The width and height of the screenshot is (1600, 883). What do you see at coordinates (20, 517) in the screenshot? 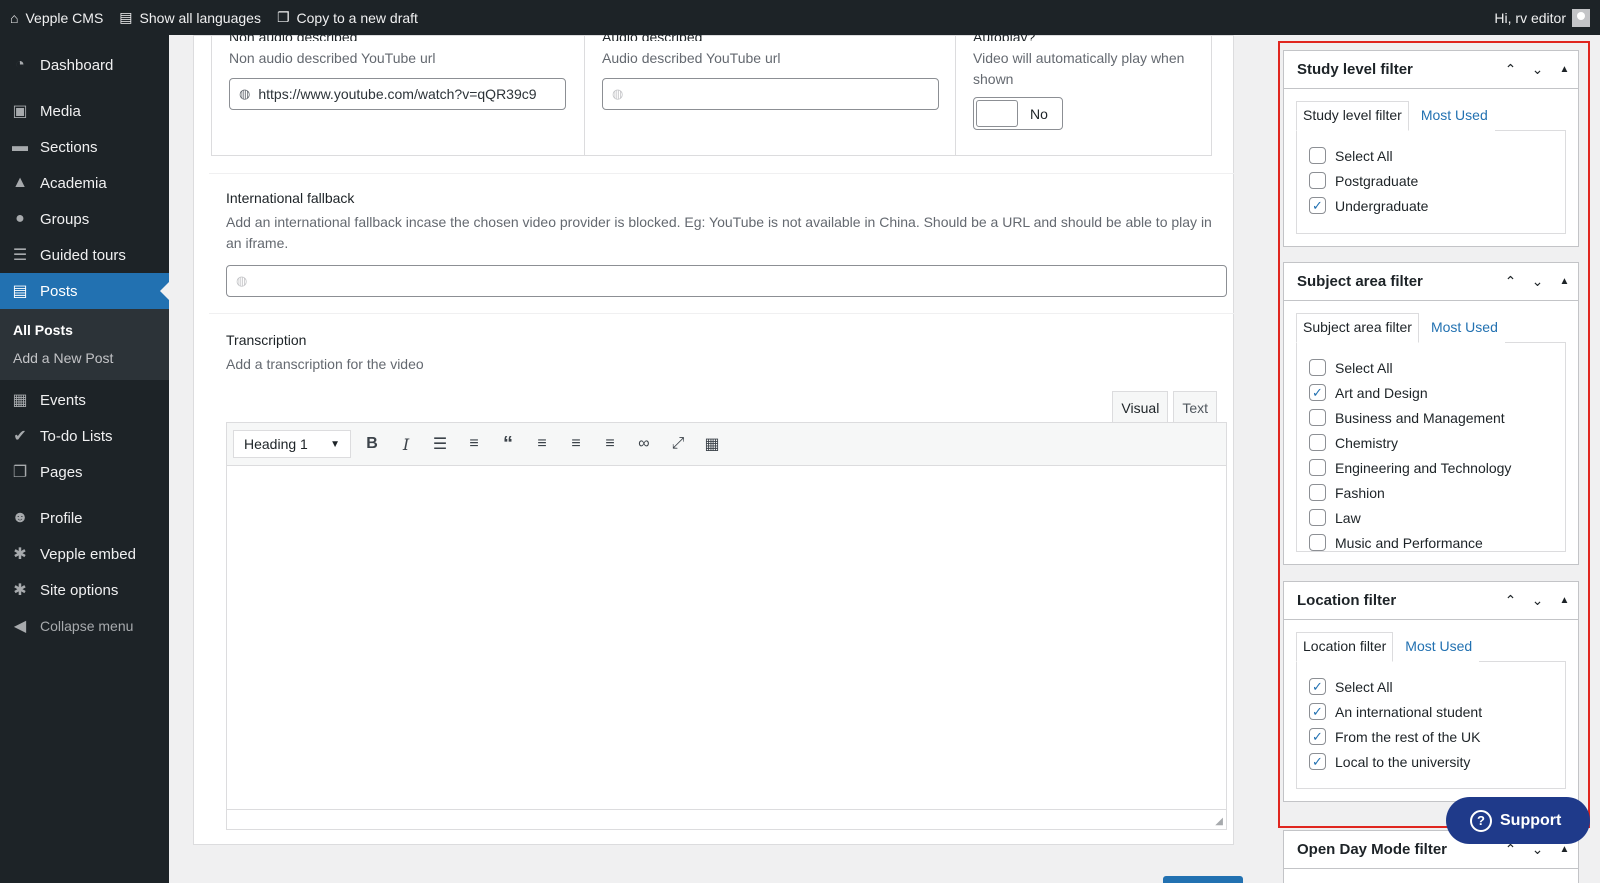
I see `user-icon: ☻` at bounding box center [20, 517].